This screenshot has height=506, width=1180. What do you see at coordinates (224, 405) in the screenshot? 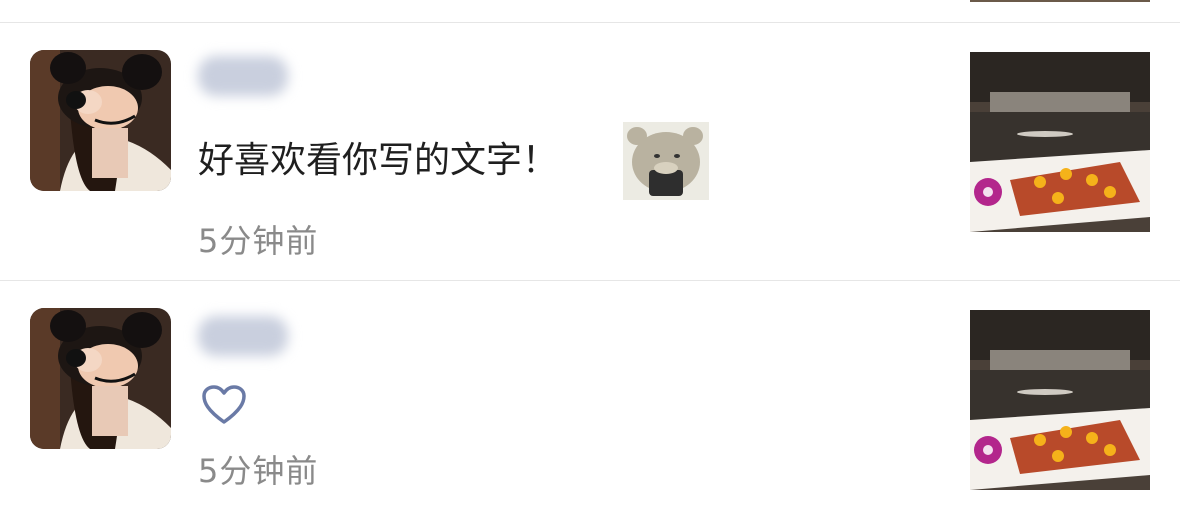
I see `heart-outline-icon` at bounding box center [224, 405].